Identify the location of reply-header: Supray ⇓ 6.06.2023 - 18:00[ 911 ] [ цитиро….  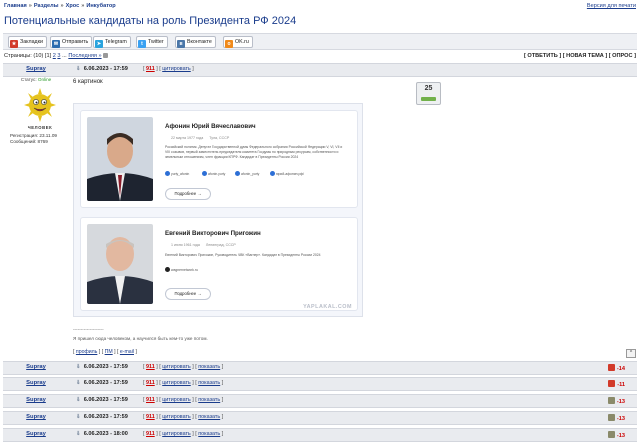
(320, 435).